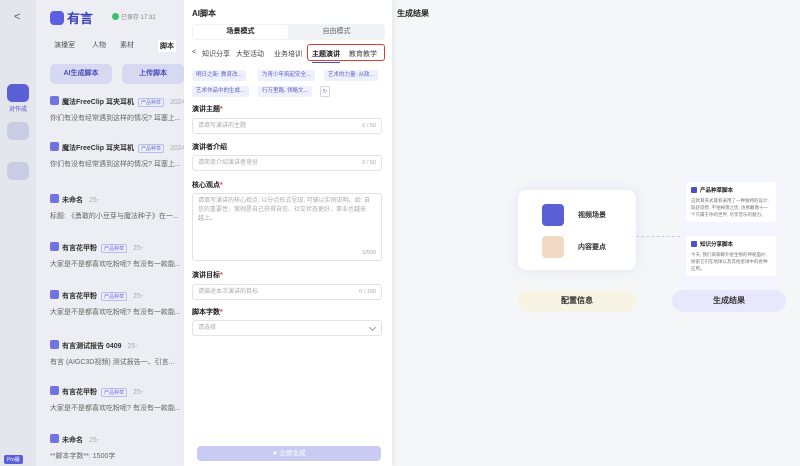 The height and width of the screenshot is (466, 800). I want to click on list-item: 未命名 25- **脚本字数**: 1500字, so click(117, 450).